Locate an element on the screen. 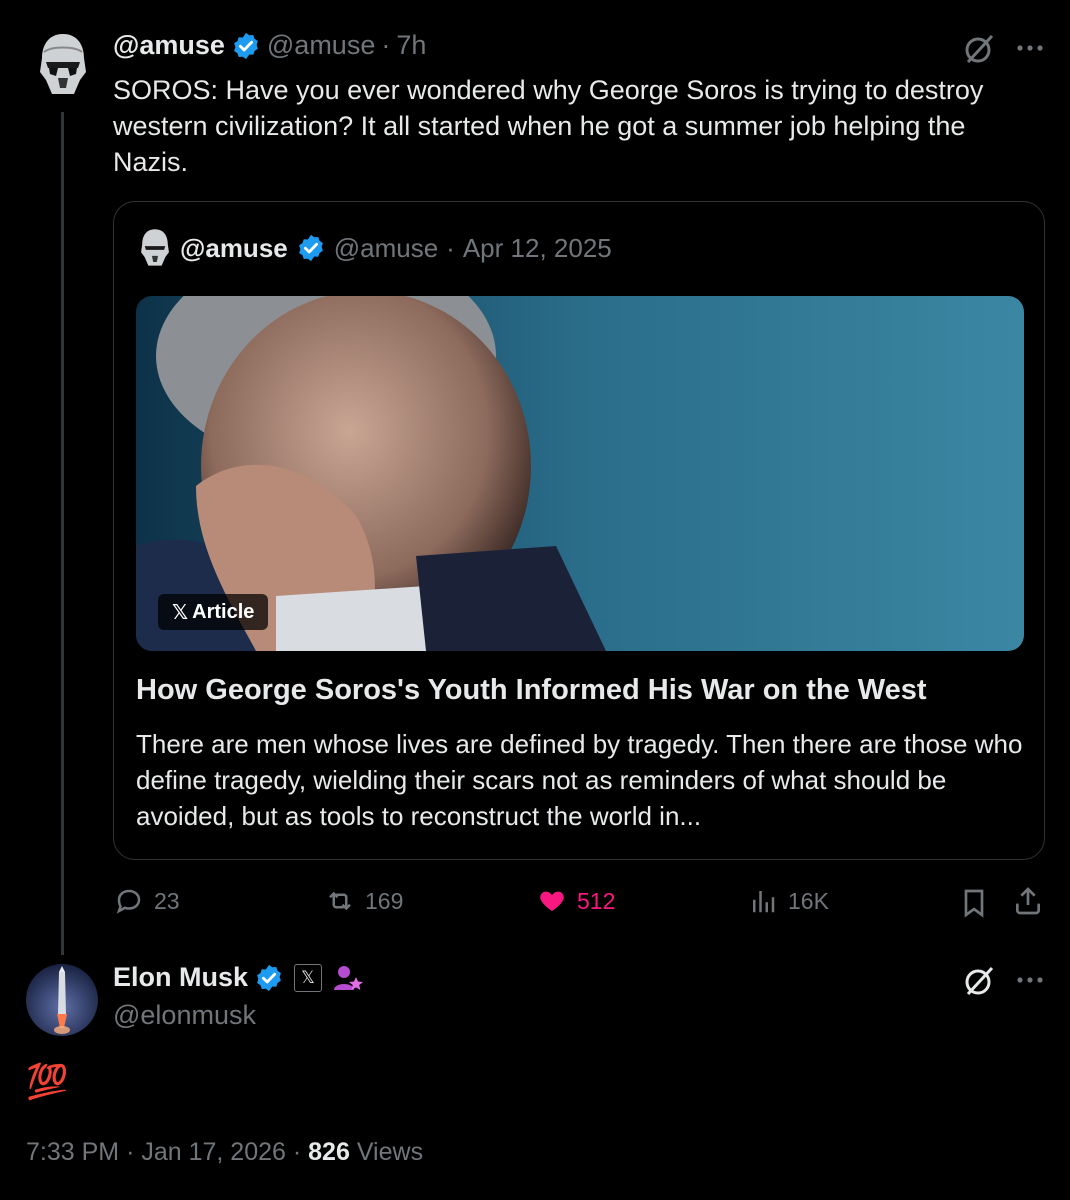 This screenshot has width=1070, height=1200. bookmark-icon is located at coordinates (974, 903).